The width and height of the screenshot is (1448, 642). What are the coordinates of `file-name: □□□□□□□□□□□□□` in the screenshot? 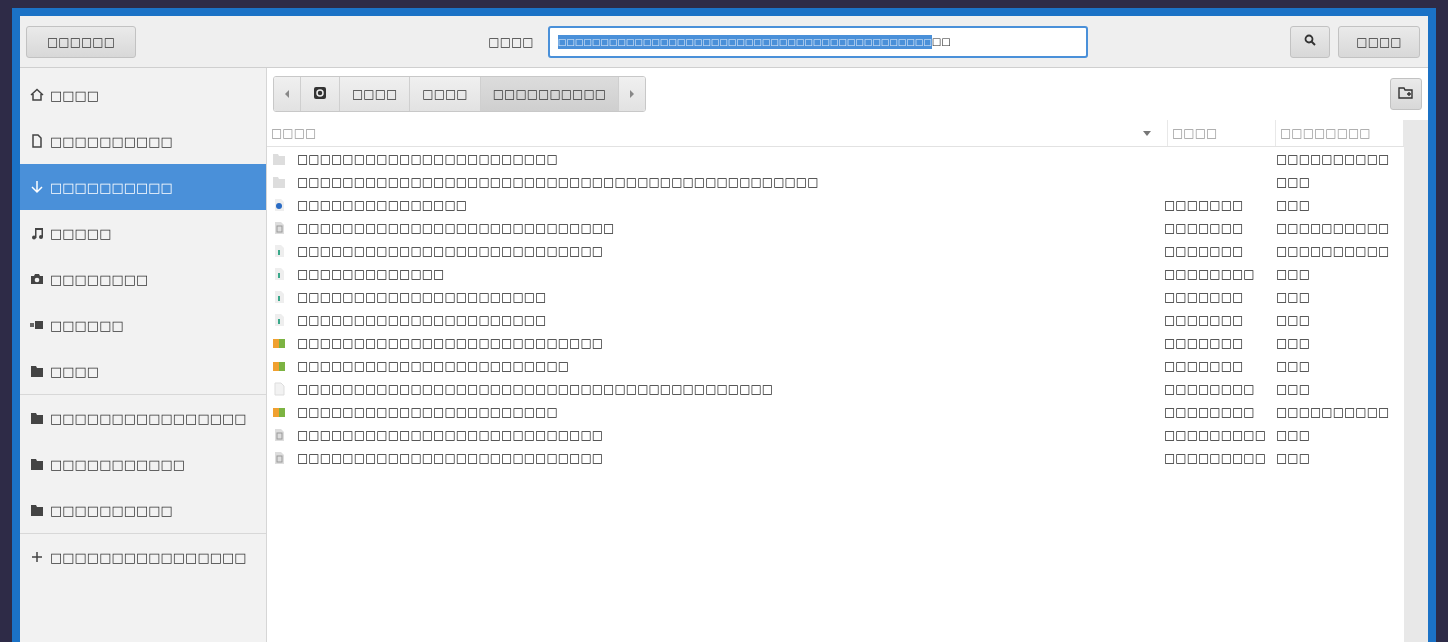 It's located at (371, 273).